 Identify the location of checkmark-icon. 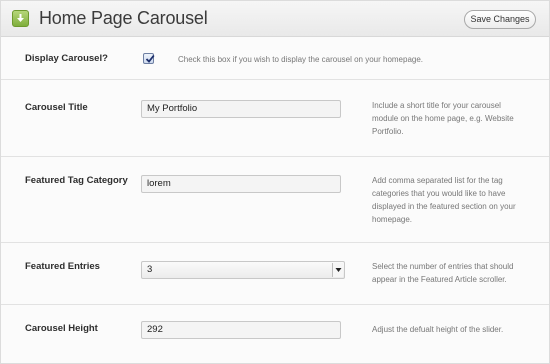
(150, 58).